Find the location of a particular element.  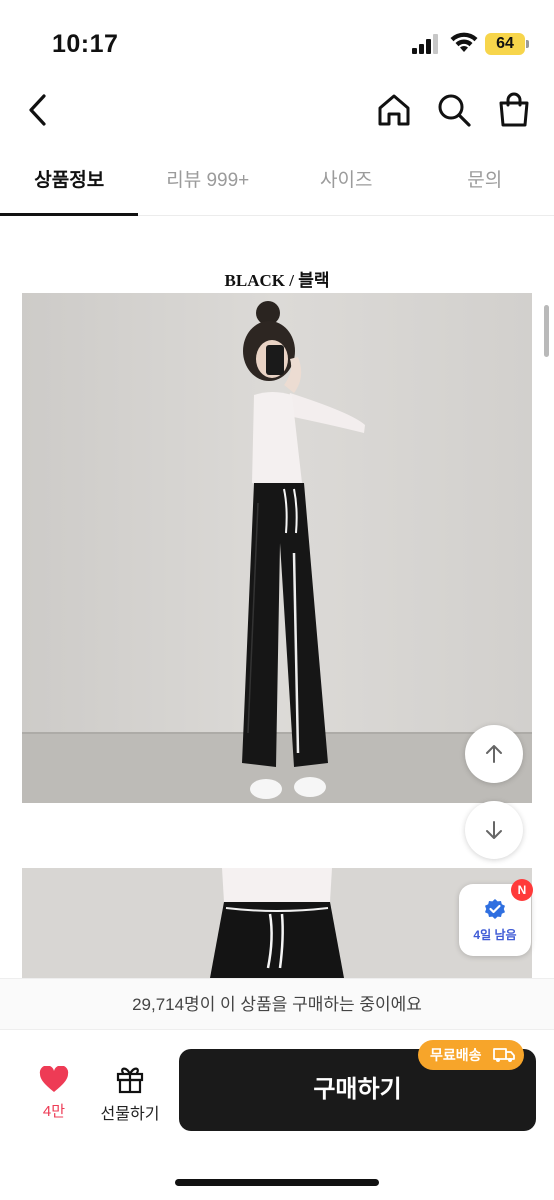

arrow-down-icon is located at coordinates (494, 830).